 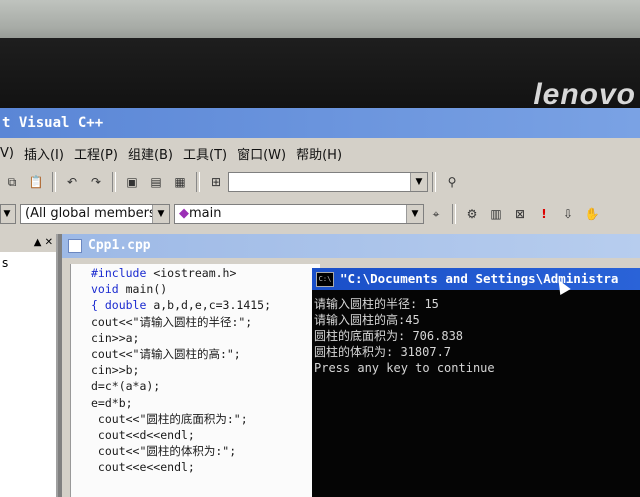 I want to click on class-combo: (All global members ▼, so click(x=95, y=214).